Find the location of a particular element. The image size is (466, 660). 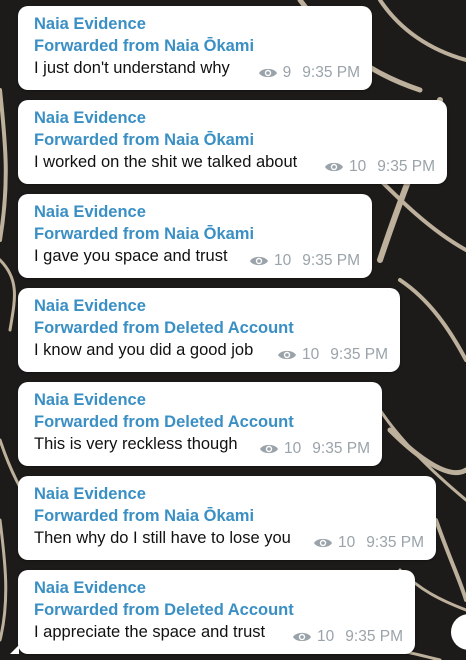

bubble-tail is located at coordinates (14, 649).